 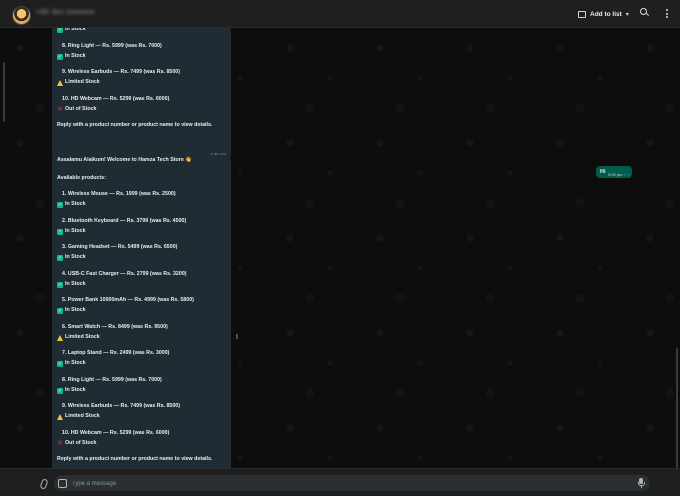 I want to click on product-line: 6. Smart Watch — Rs. 8499 (was Rs. 9500), so click(x=115, y=326).